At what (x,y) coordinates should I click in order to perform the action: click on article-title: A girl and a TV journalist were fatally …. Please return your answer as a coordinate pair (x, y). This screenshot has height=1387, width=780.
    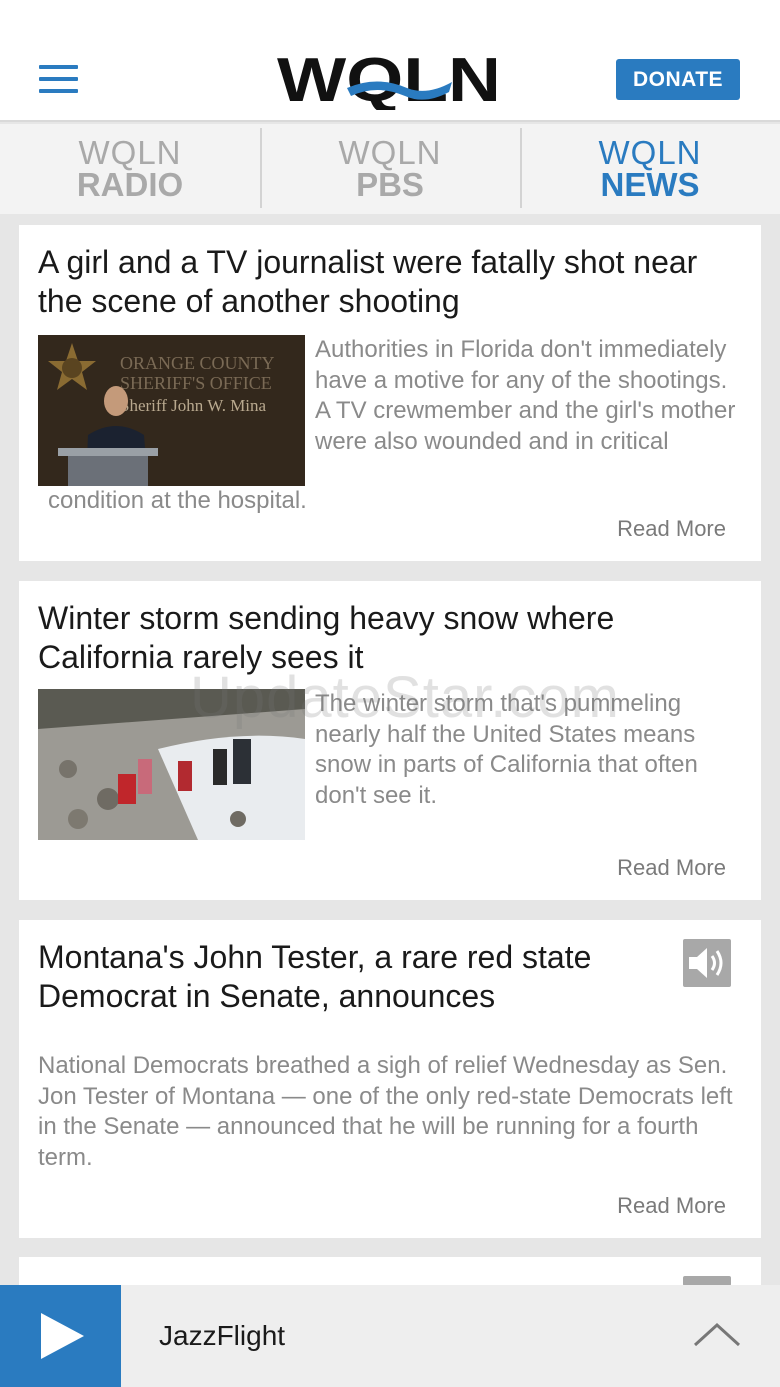
    Looking at the image, I should click on (393, 282).